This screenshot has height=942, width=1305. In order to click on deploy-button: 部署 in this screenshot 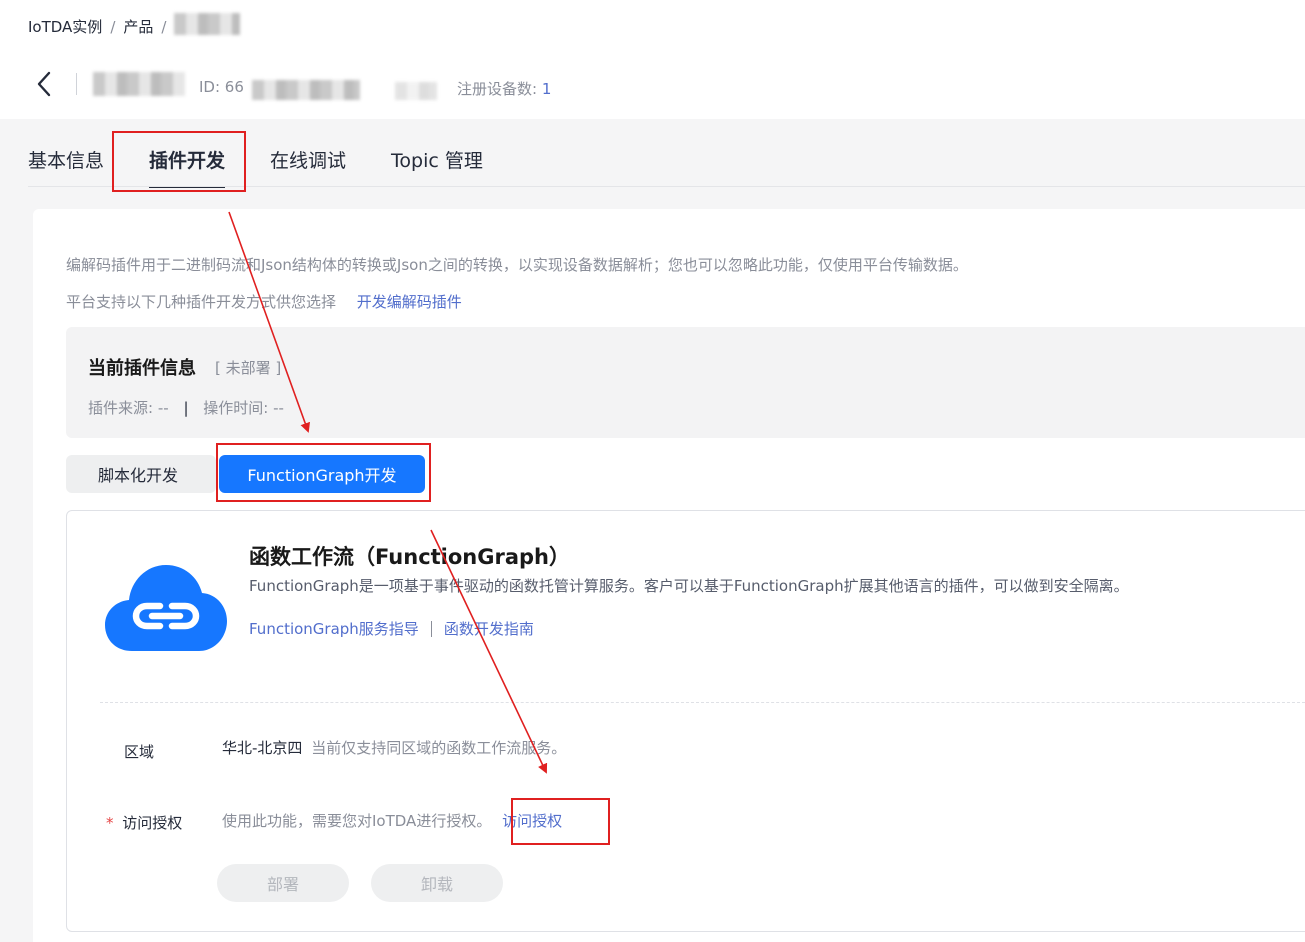, I will do `click(283, 883)`.